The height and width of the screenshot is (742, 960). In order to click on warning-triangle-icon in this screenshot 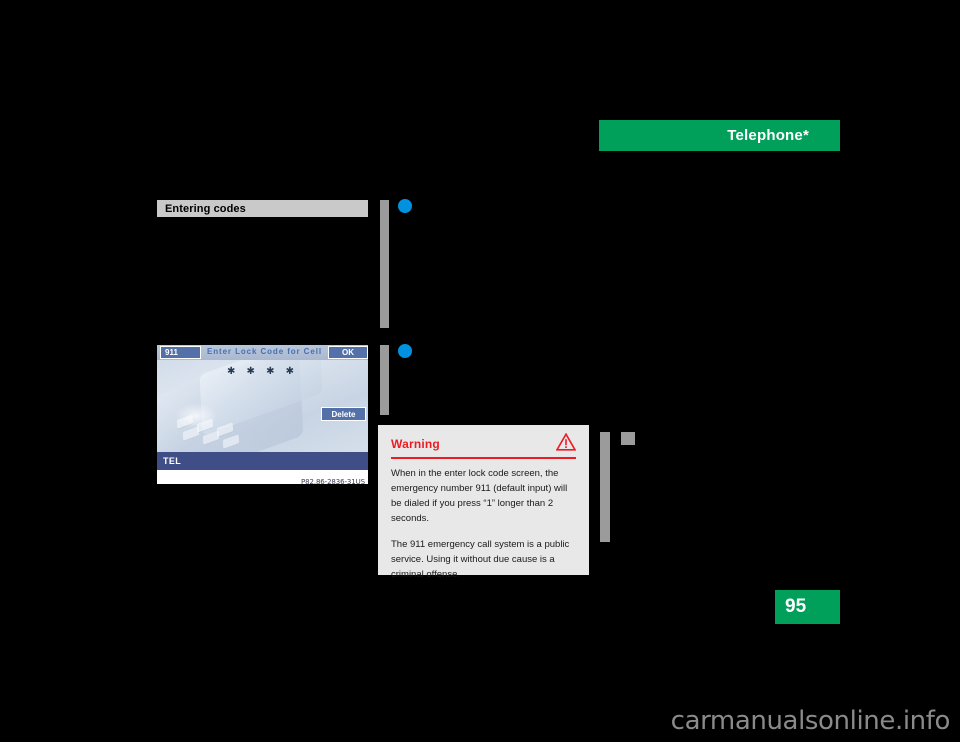, I will do `click(566, 444)`.